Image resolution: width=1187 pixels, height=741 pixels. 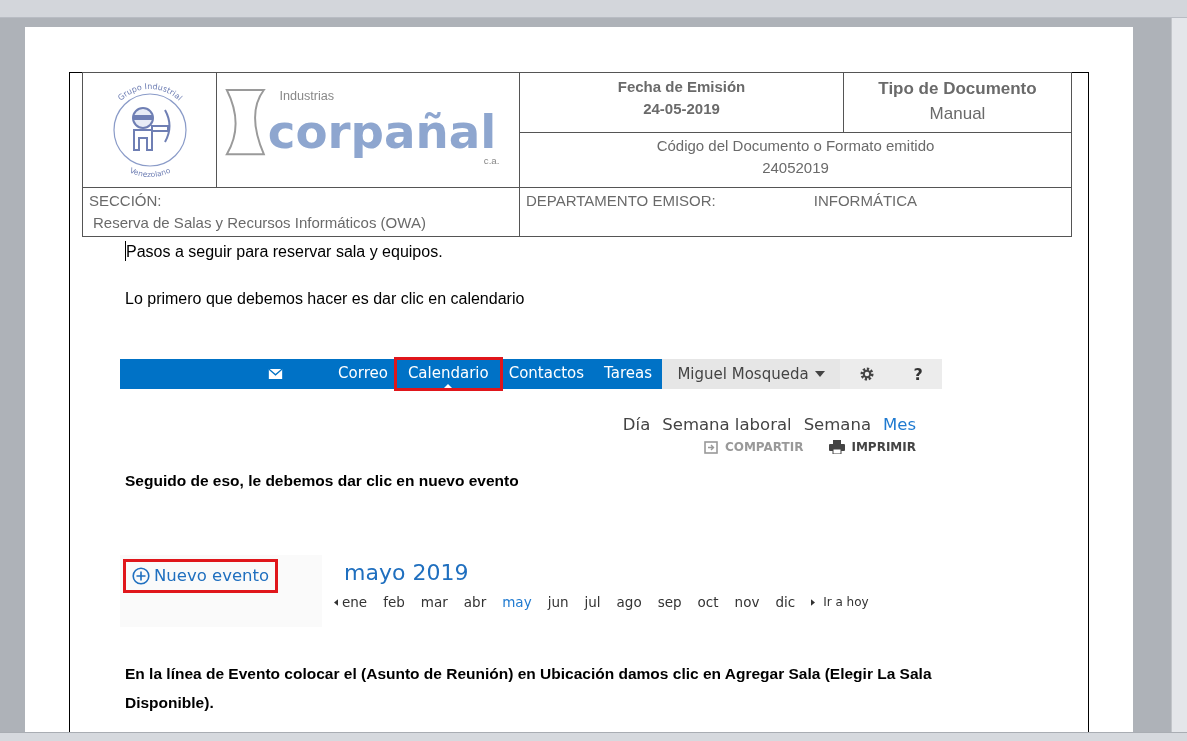 What do you see at coordinates (837, 424) in the screenshot?
I see `view-tab: Semana` at bounding box center [837, 424].